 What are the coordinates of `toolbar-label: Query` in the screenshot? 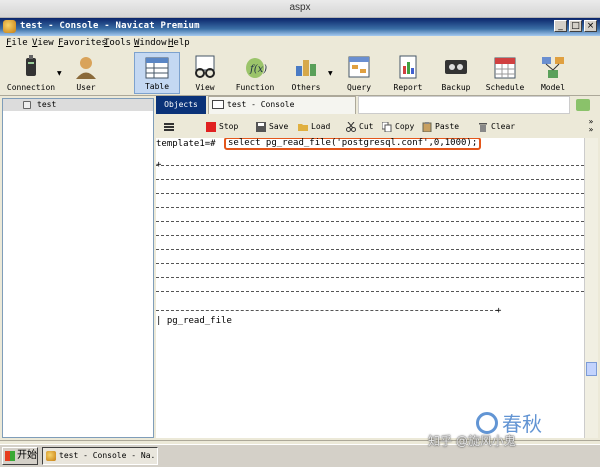 It's located at (359, 87).